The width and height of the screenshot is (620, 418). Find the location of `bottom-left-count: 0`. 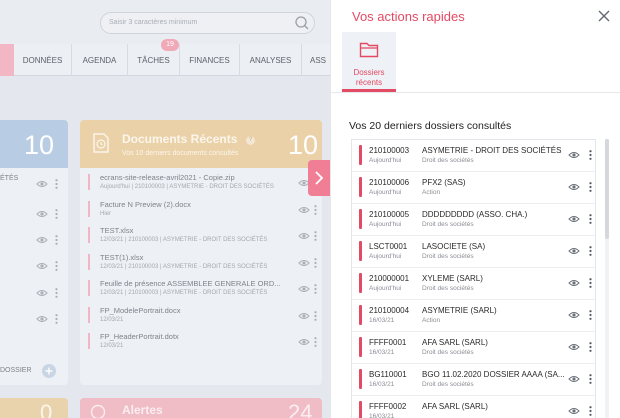

bottom-left-count: 0 is located at coordinates (46, 409).